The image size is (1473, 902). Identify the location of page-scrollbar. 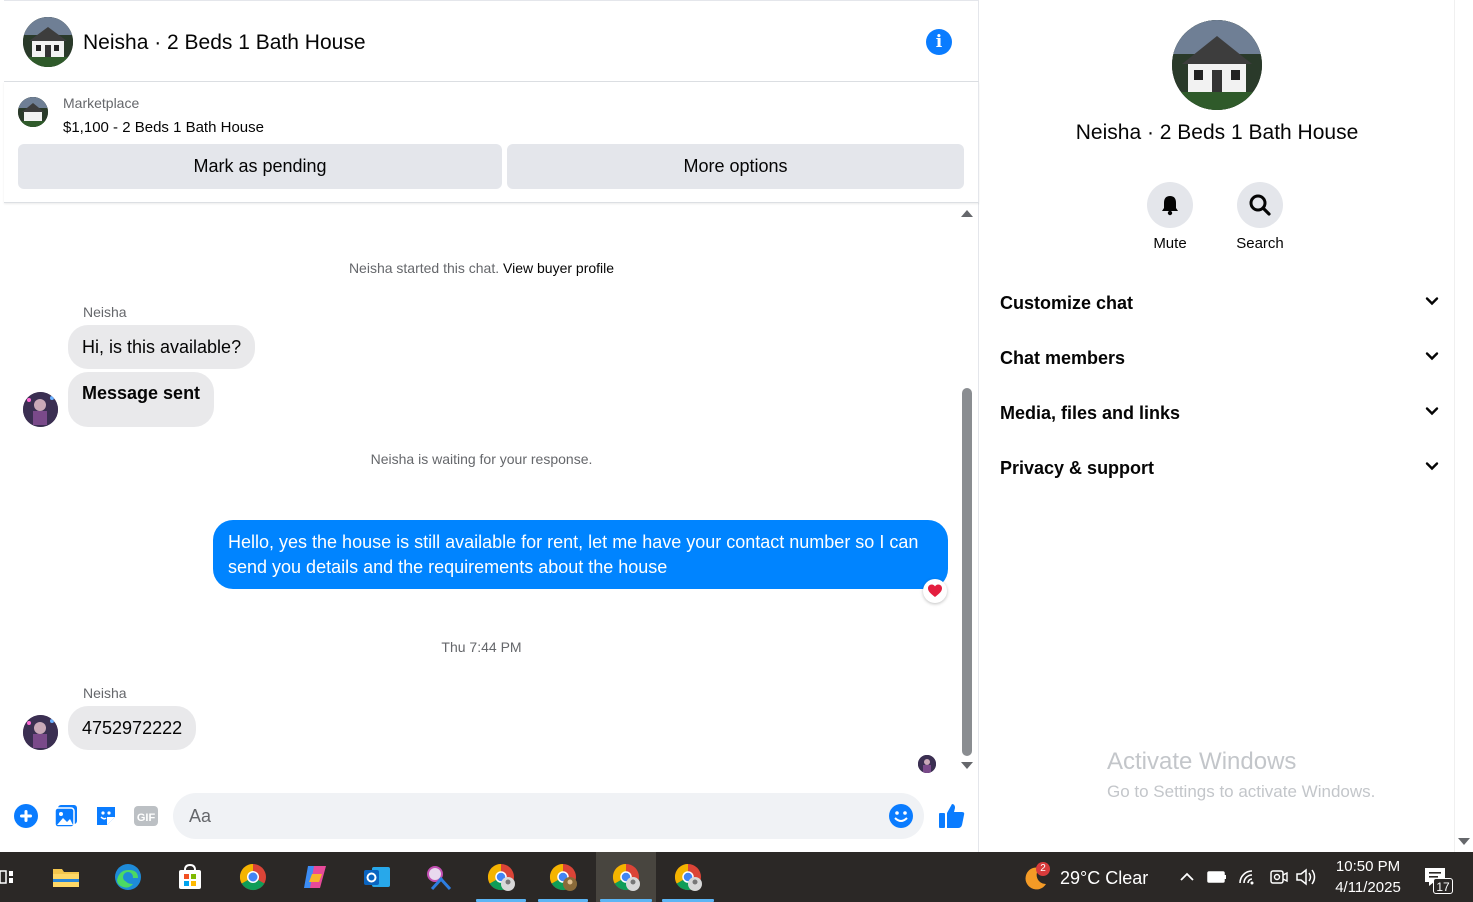
(1463, 426).